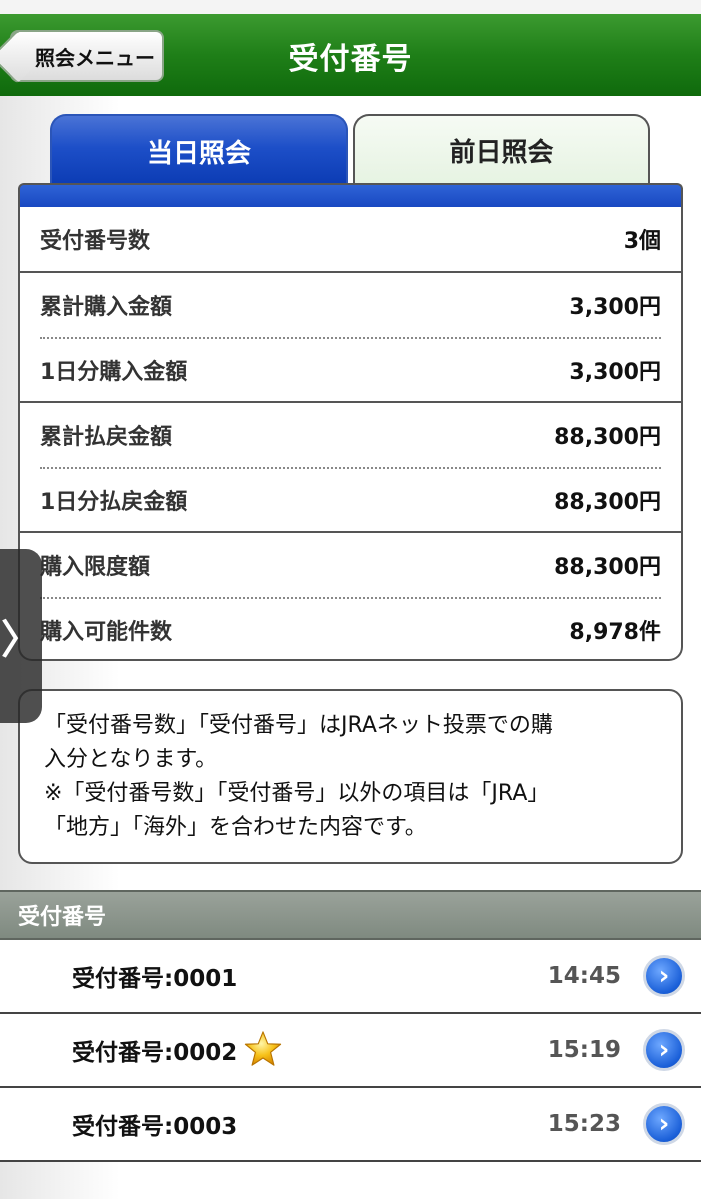  I want to click on receipt-time: 15:23, so click(584, 1124).